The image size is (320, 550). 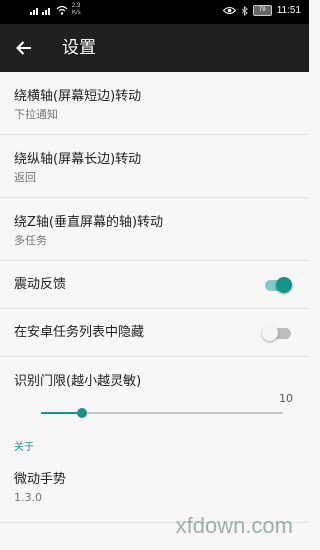 I want to click on setting-subtitle: 多任务, so click(x=30, y=240).